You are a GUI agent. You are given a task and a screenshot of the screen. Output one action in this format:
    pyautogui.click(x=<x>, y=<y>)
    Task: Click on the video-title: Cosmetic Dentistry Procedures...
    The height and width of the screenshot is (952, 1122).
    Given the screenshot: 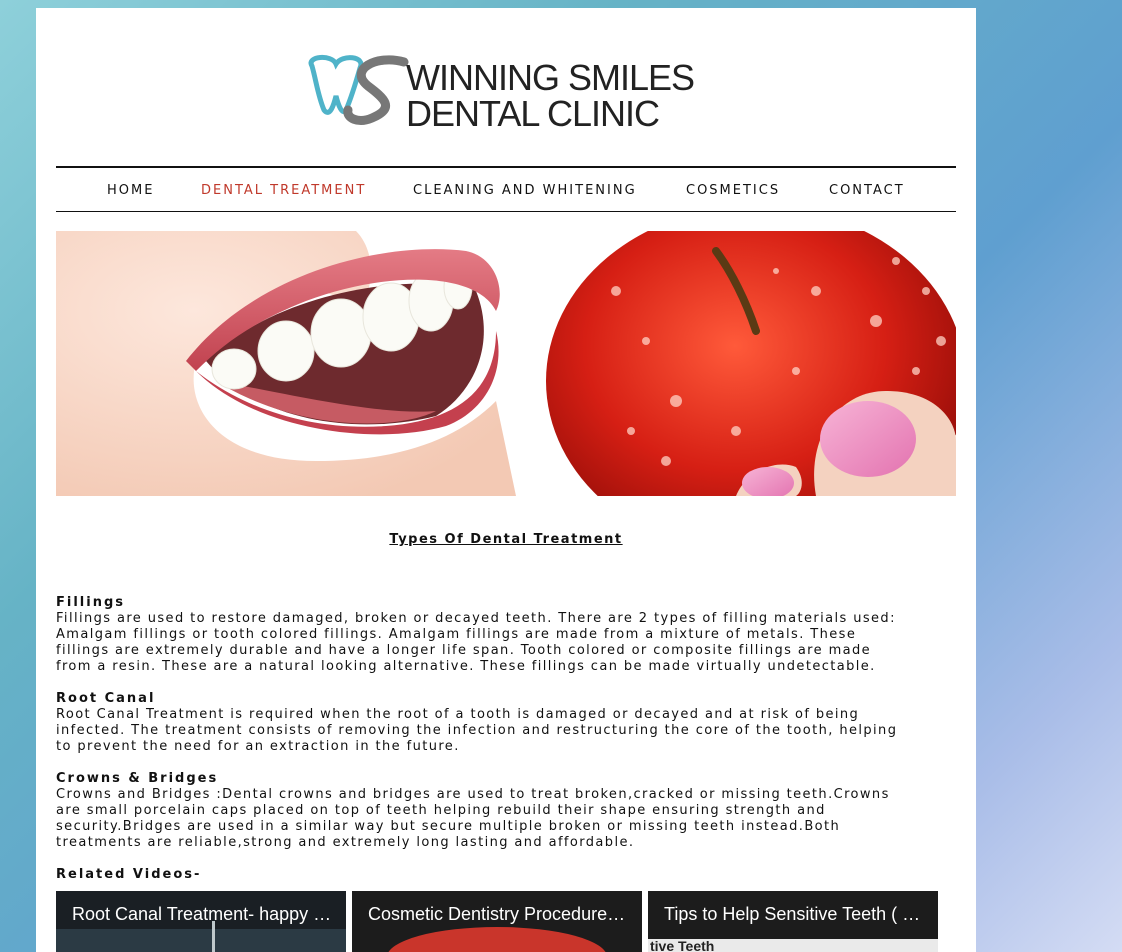 What is the action you would take?
    pyautogui.click(x=499, y=914)
    